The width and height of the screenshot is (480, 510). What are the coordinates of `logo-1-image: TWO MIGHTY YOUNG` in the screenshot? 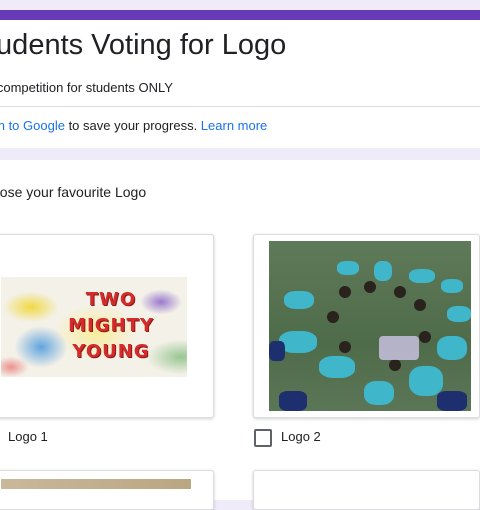 It's located at (94, 327).